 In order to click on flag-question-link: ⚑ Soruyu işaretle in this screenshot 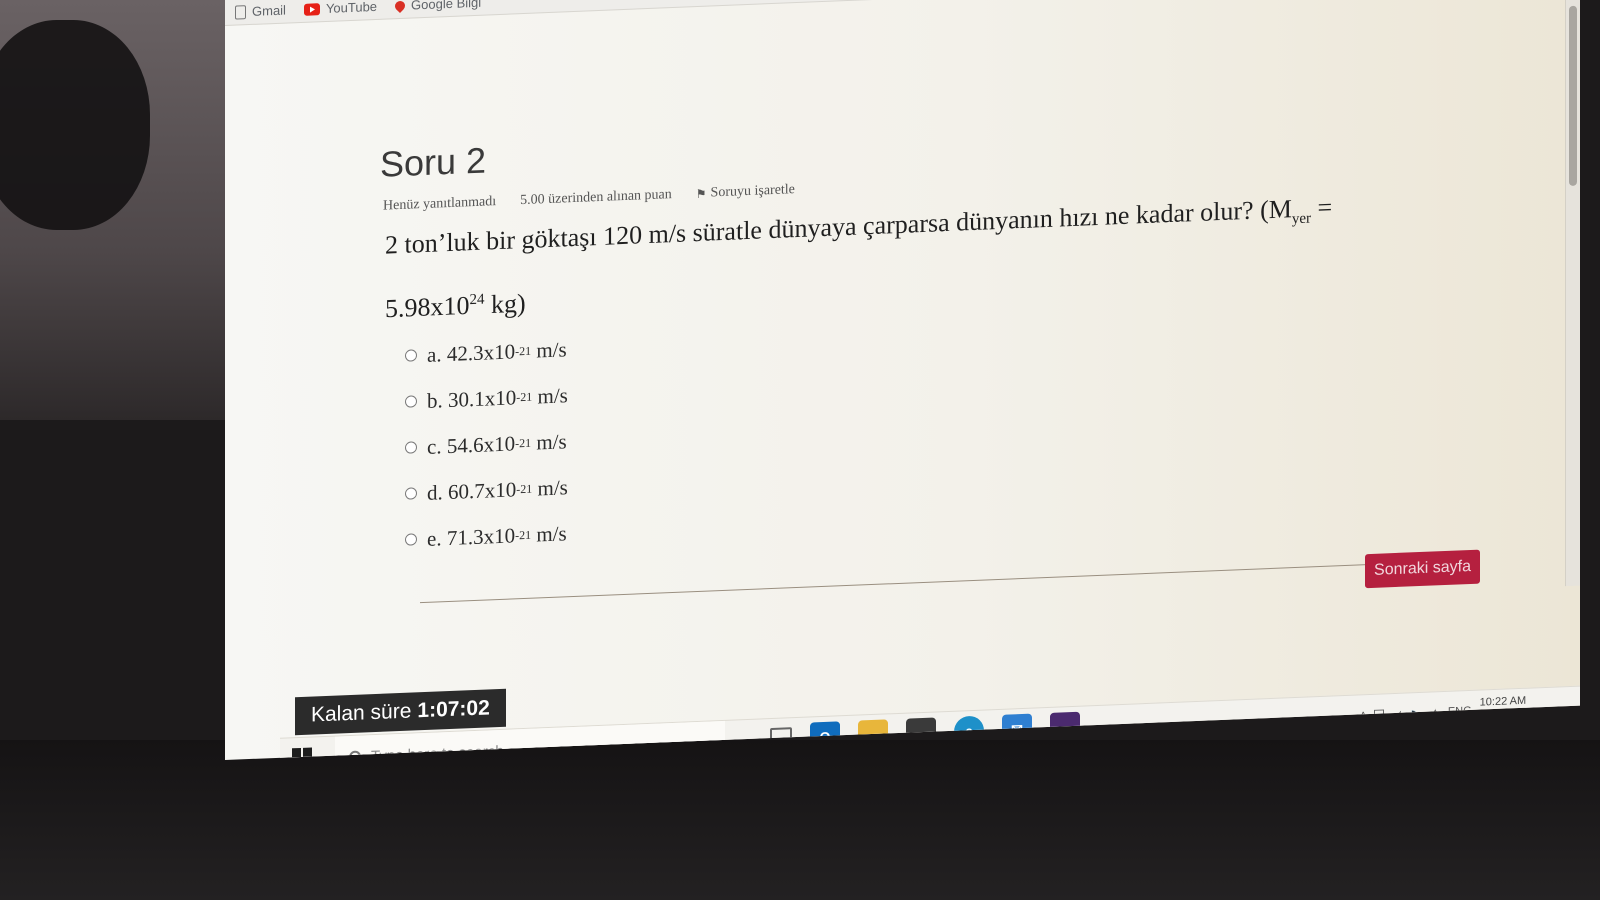, I will do `click(745, 192)`.